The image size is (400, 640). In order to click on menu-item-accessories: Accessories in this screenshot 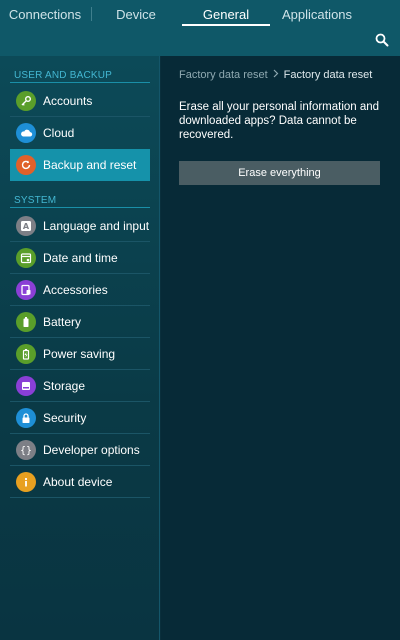, I will do `click(80, 290)`.